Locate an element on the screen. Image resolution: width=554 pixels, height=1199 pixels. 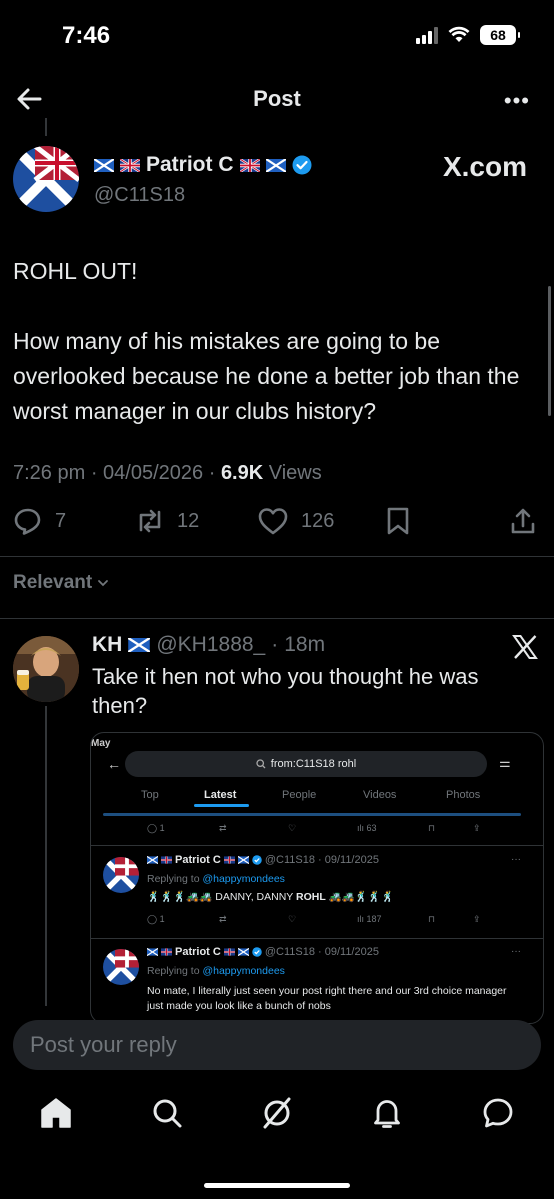
image-back-arrow-icon: ← is located at coordinates (114, 764).